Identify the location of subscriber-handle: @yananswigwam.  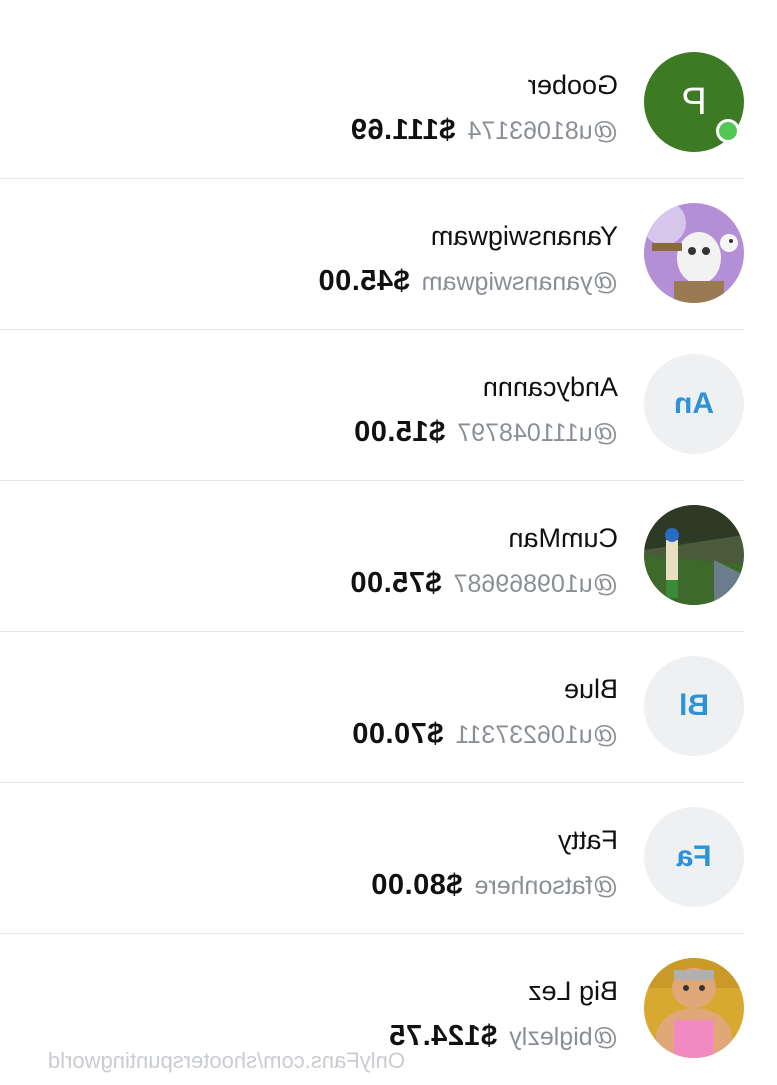
(520, 282).